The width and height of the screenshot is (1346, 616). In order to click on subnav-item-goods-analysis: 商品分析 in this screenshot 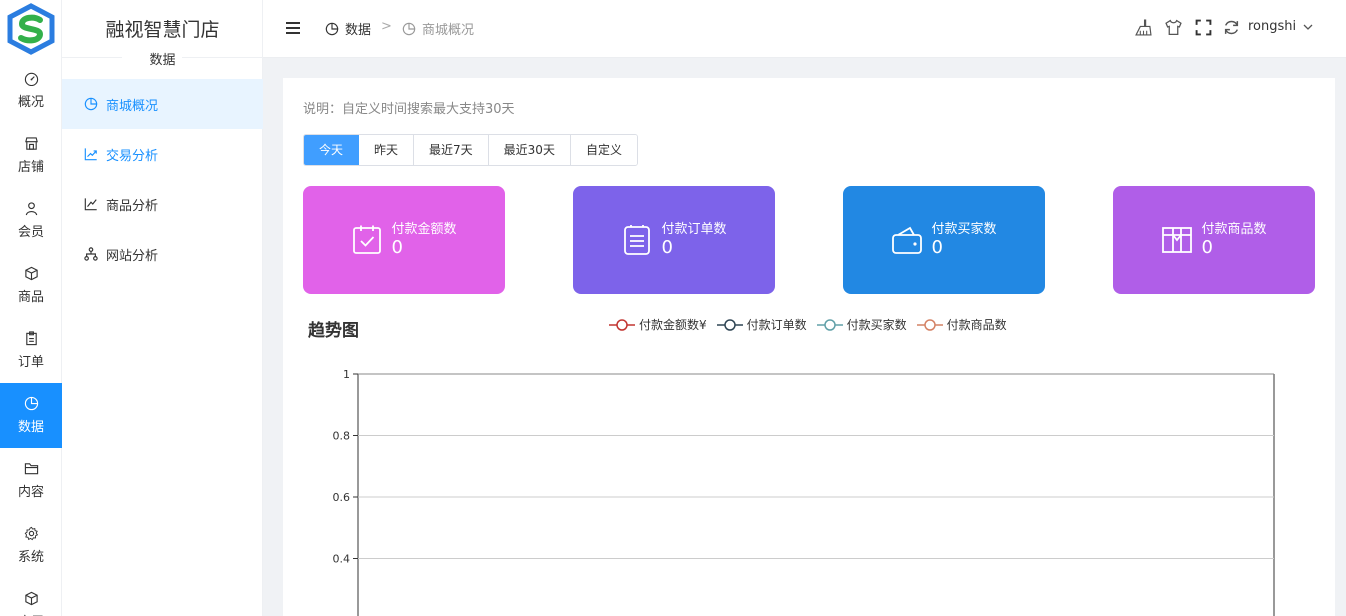, I will do `click(162, 204)`.